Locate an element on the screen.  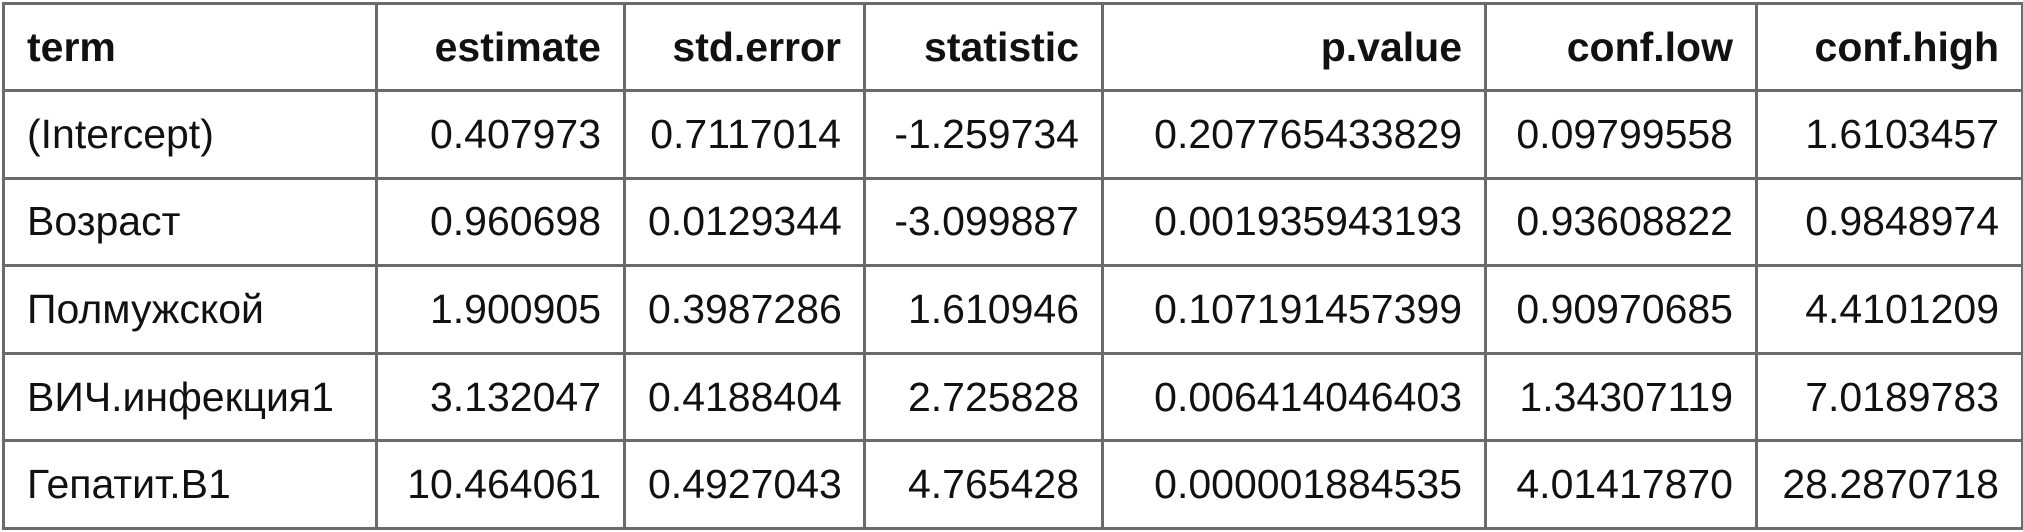
column-header-conf-high: conf.high is located at coordinates (1889, 47).